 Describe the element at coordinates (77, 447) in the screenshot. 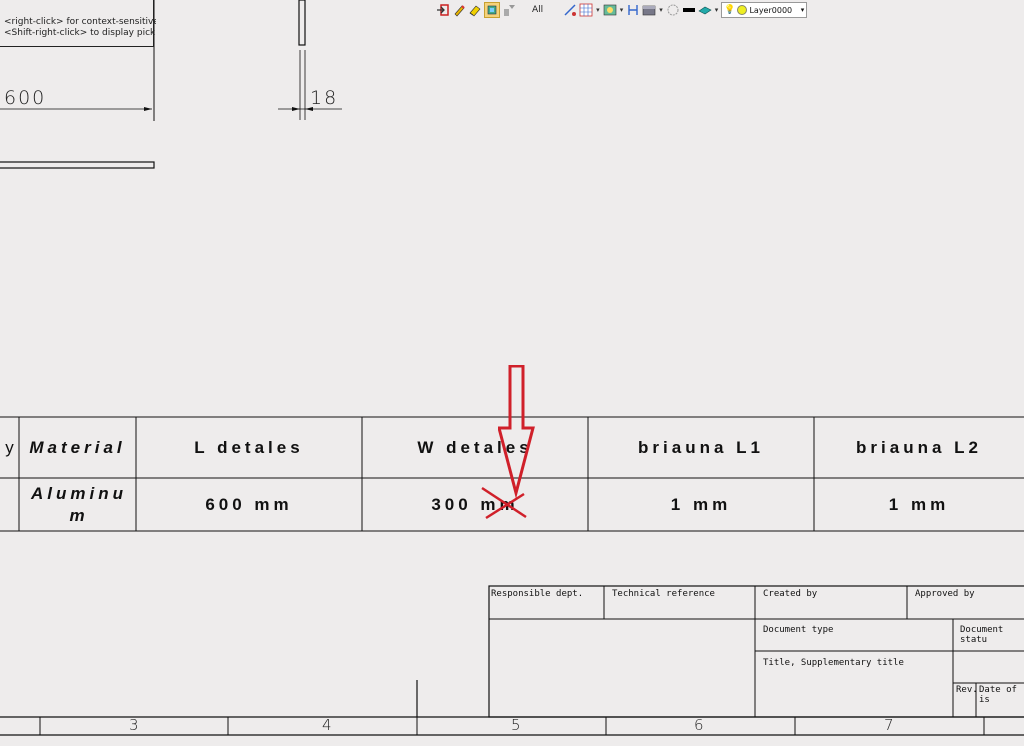

I see `table-header-cell: Material` at that location.